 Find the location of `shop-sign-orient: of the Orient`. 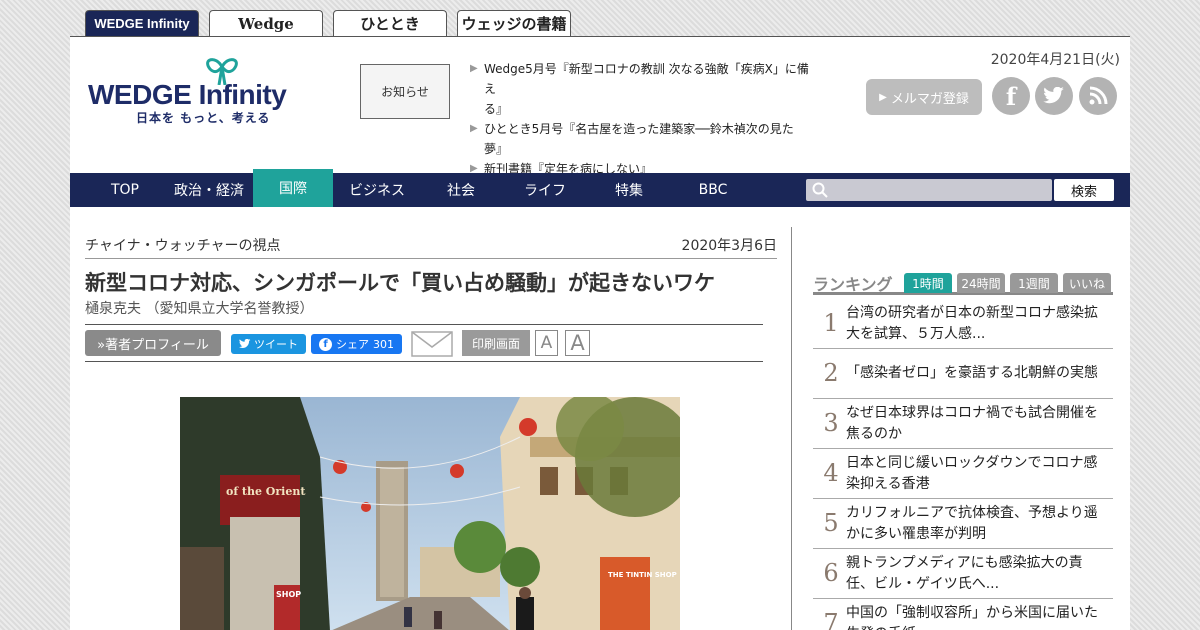

shop-sign-orient: of the Orient is located at coordinates (266, 491).